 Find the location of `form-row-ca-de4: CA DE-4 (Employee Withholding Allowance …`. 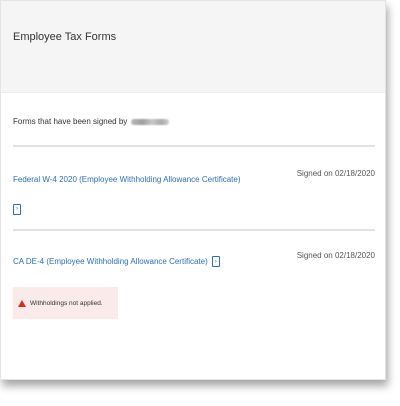

form-row-ca-de4: CA DE-4 (Employee Withholding Allowance … is located at coordinates (194, 260).